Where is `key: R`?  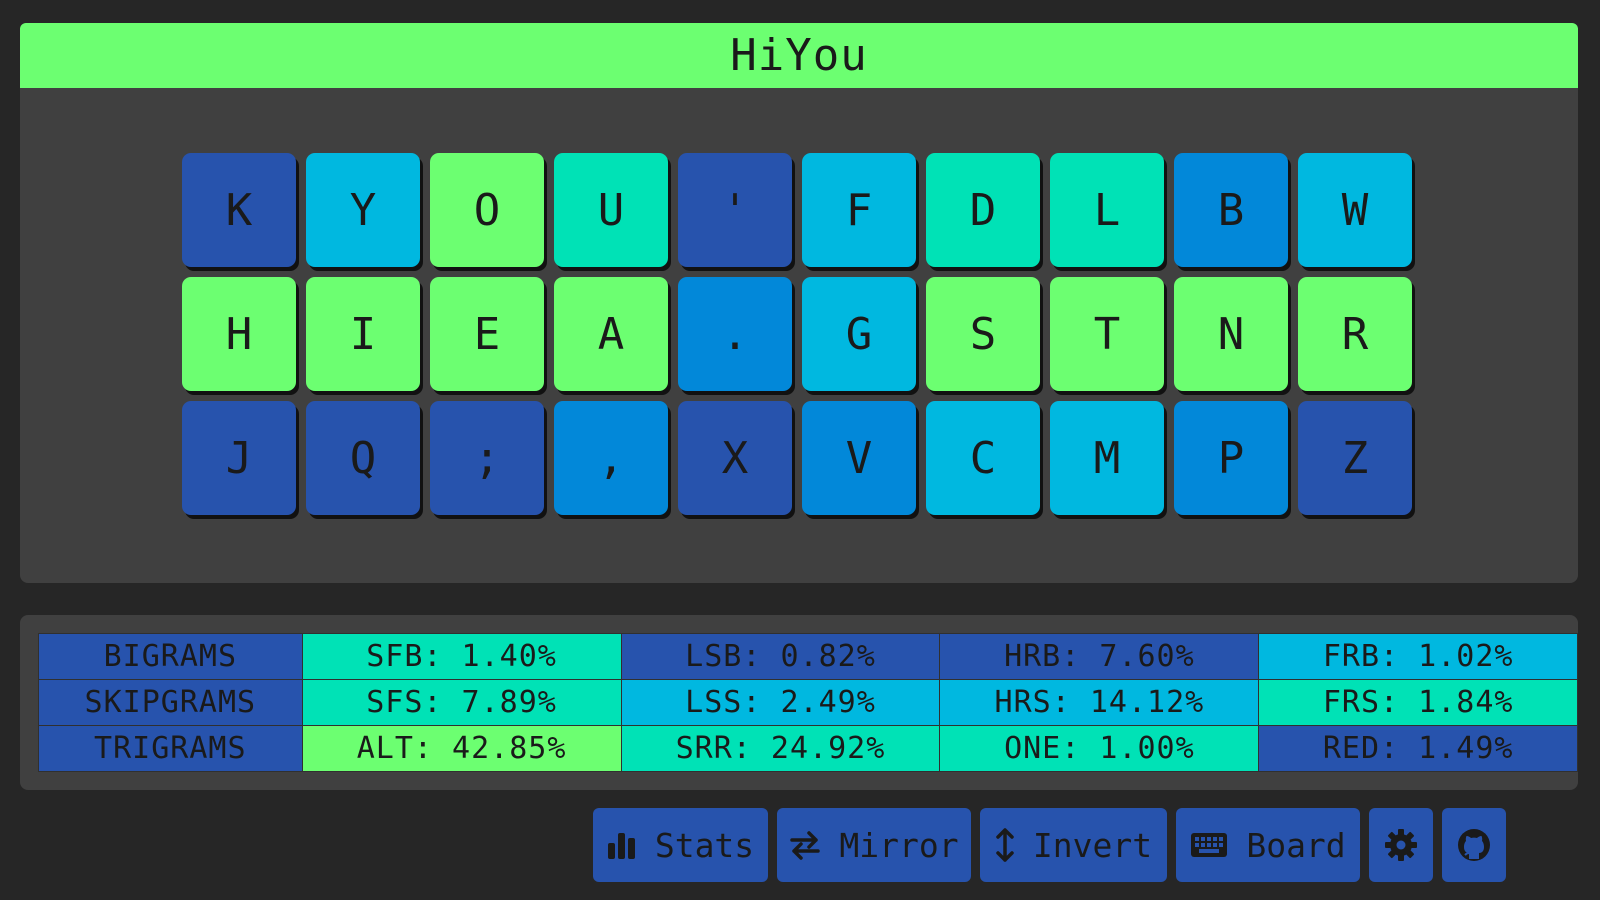
key: R is located at coordinates (1355, 334).